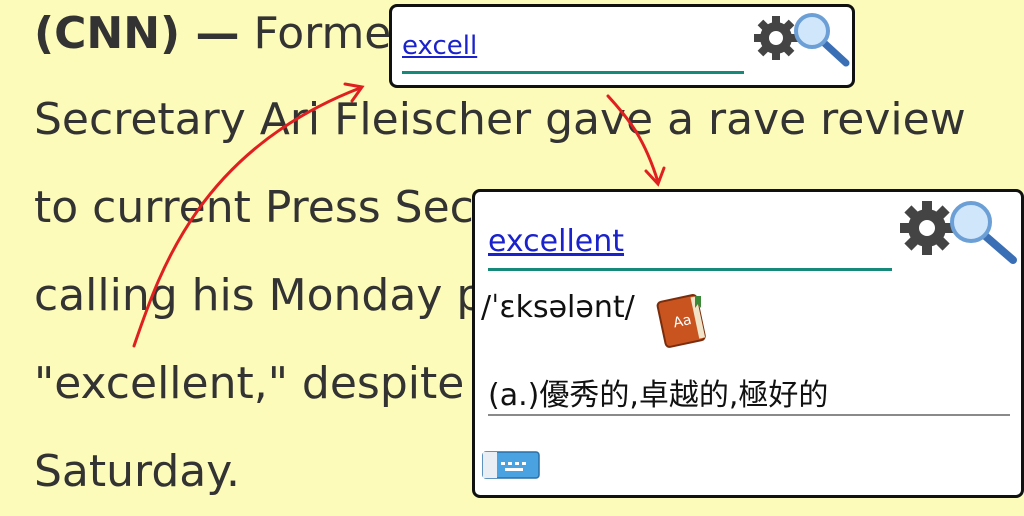 This screenshot has width=1024, height=516. What do you see at coordinates (658, 395) in the screenshot?
I see `definition-text: (a.)優秀的,卓越的,極好的` at bounding box center [658, 395].